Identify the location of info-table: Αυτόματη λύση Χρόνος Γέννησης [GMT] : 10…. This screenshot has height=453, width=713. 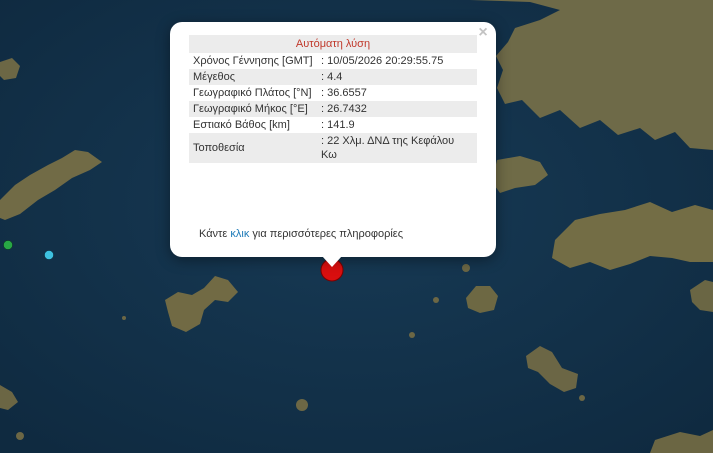
(333, 99).